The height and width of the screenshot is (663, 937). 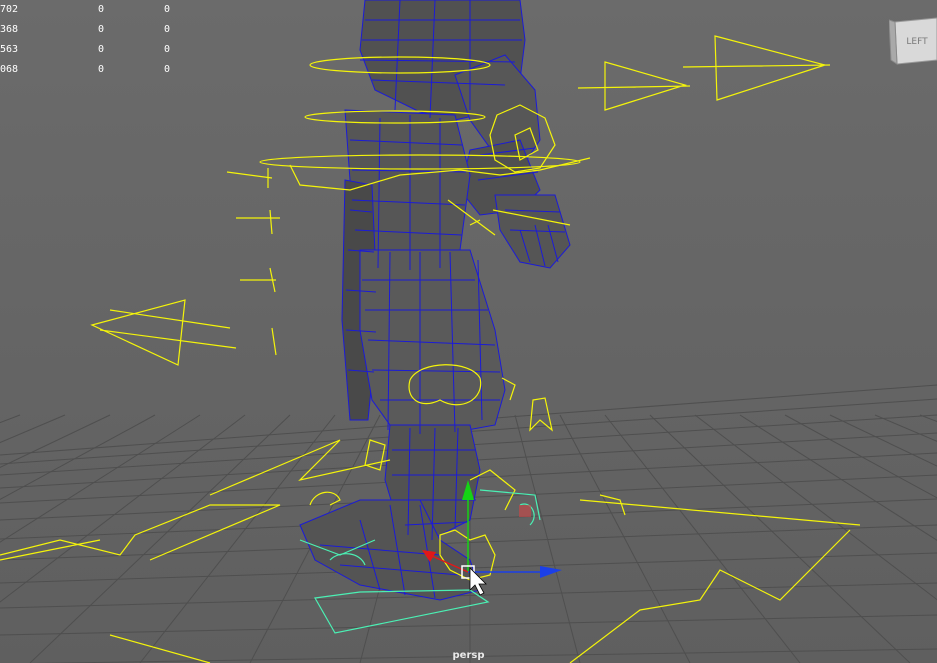 What do you see at coordinates (468, 655) in the screenshot?
I see `camera-name-label: persp` at bounding box center [468, 655].